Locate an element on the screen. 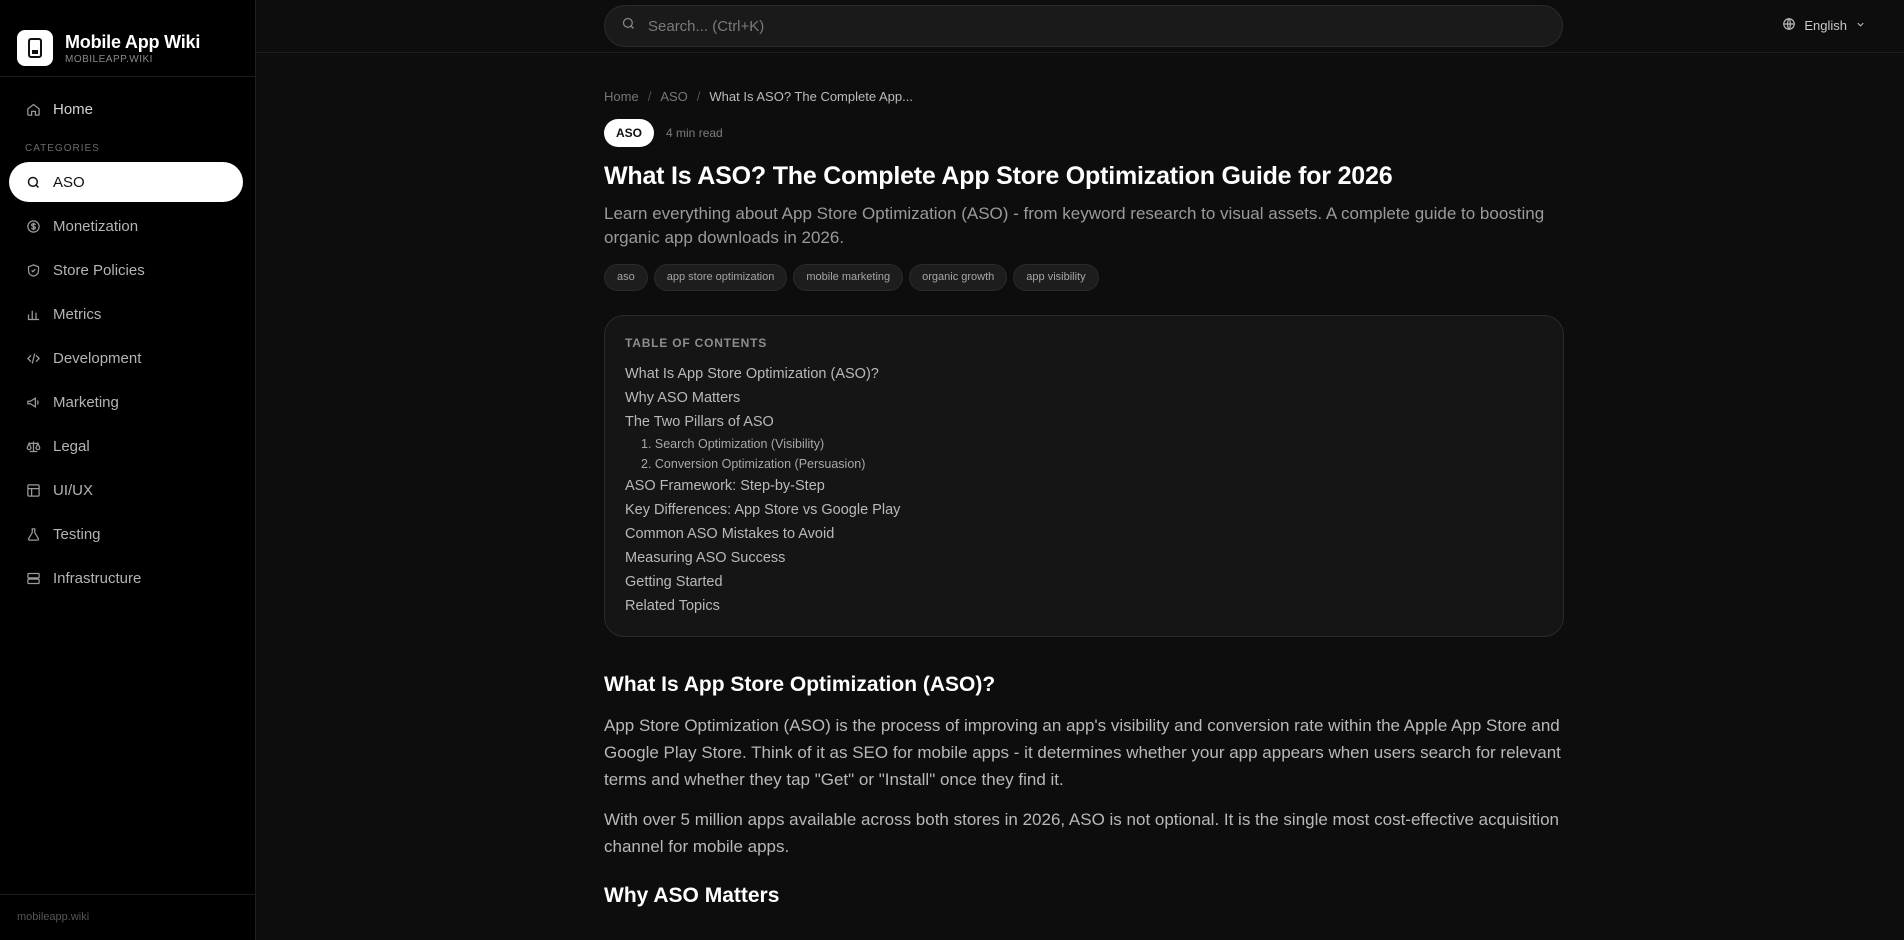 The width and height of the screenshot is (1904, 940). sidebar-item-legal: Legal is located at coordinates (126, 446).